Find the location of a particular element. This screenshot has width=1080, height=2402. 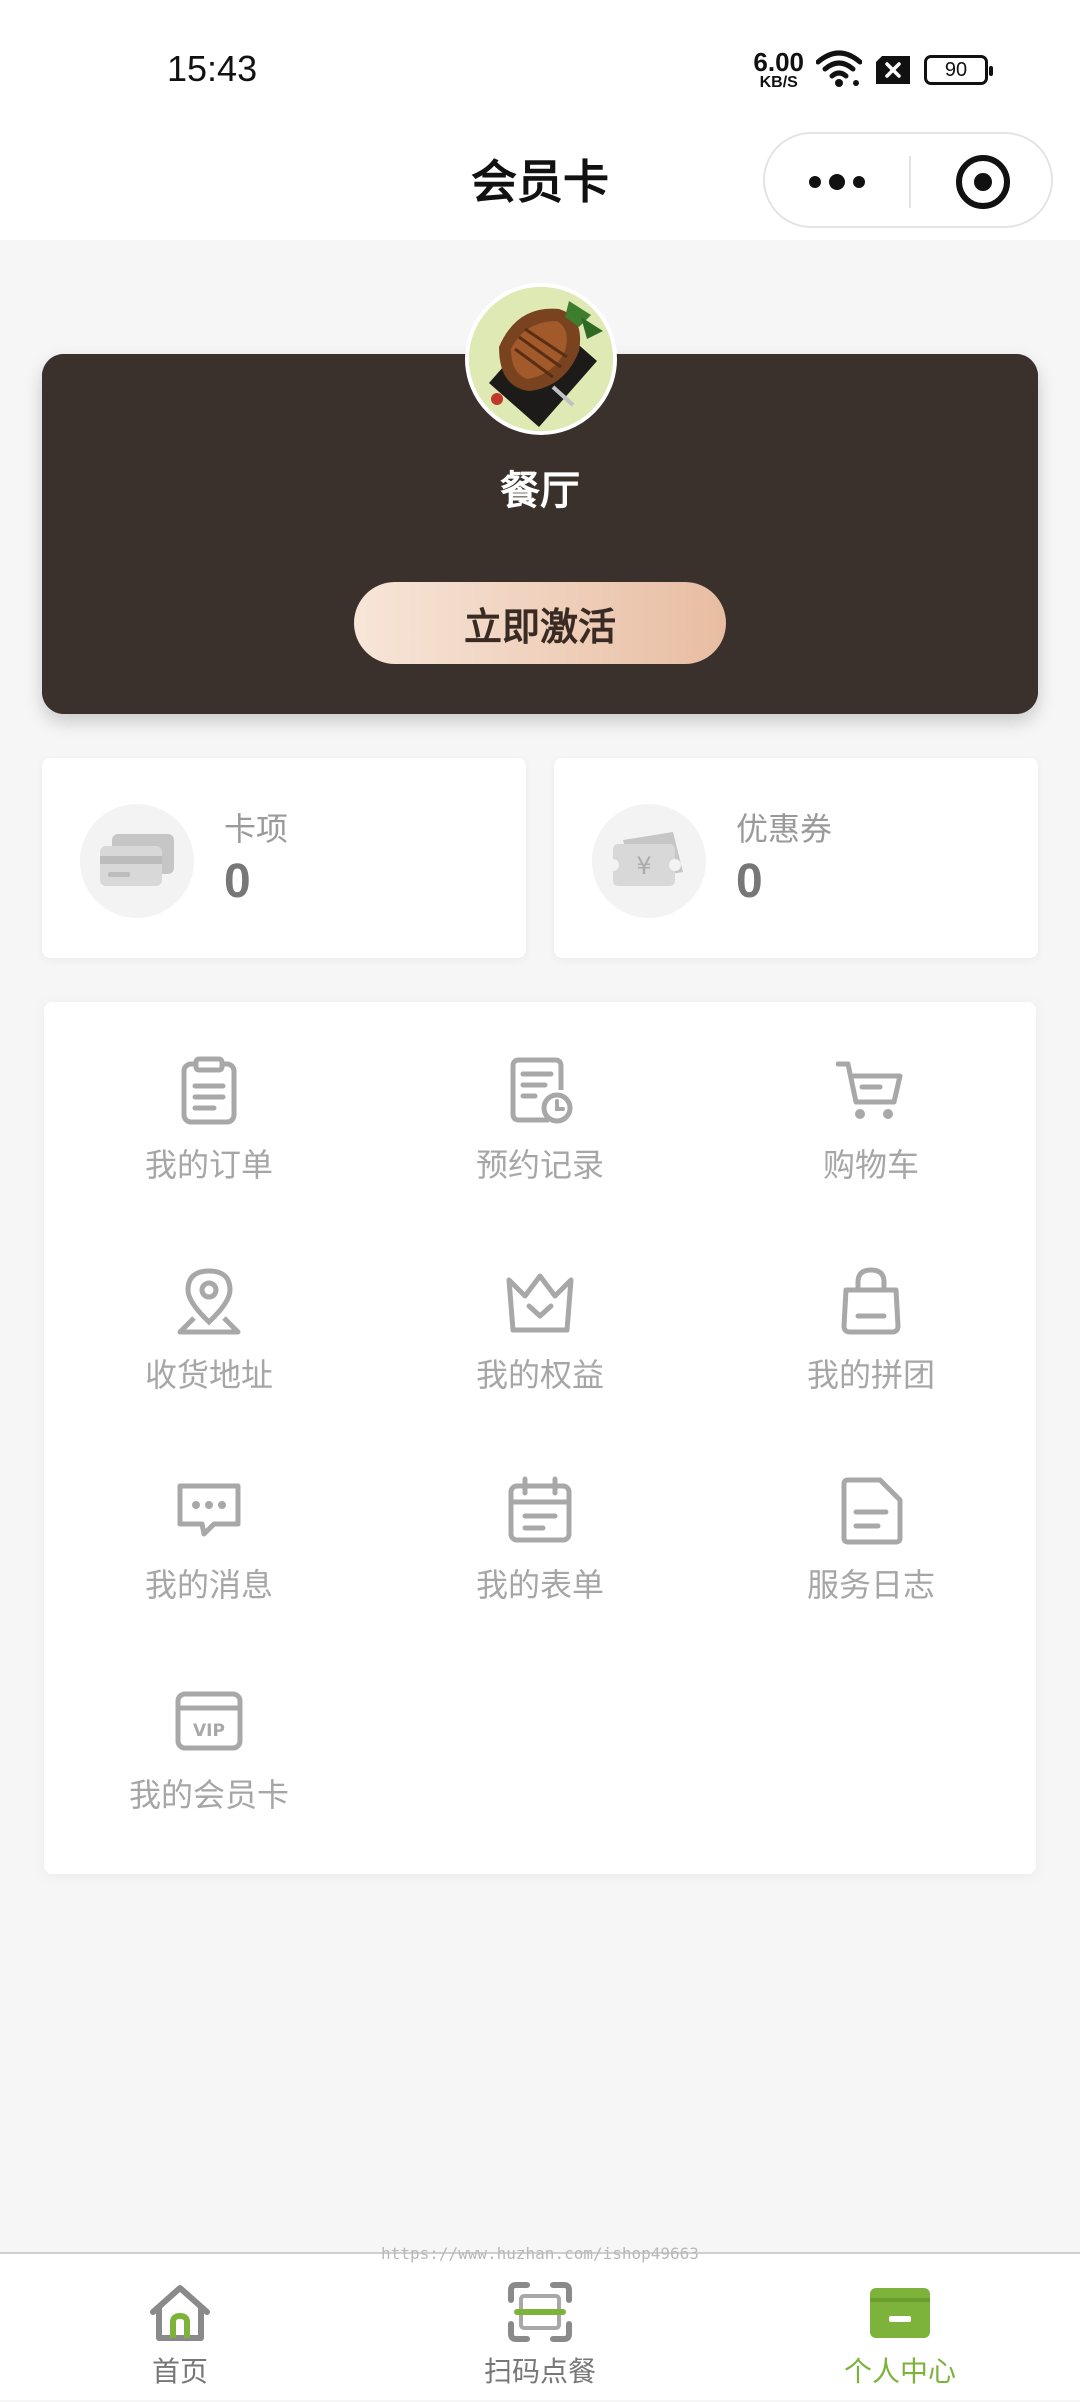

menu-item-label: 我的权益 is located at coordinates (539, 1375).